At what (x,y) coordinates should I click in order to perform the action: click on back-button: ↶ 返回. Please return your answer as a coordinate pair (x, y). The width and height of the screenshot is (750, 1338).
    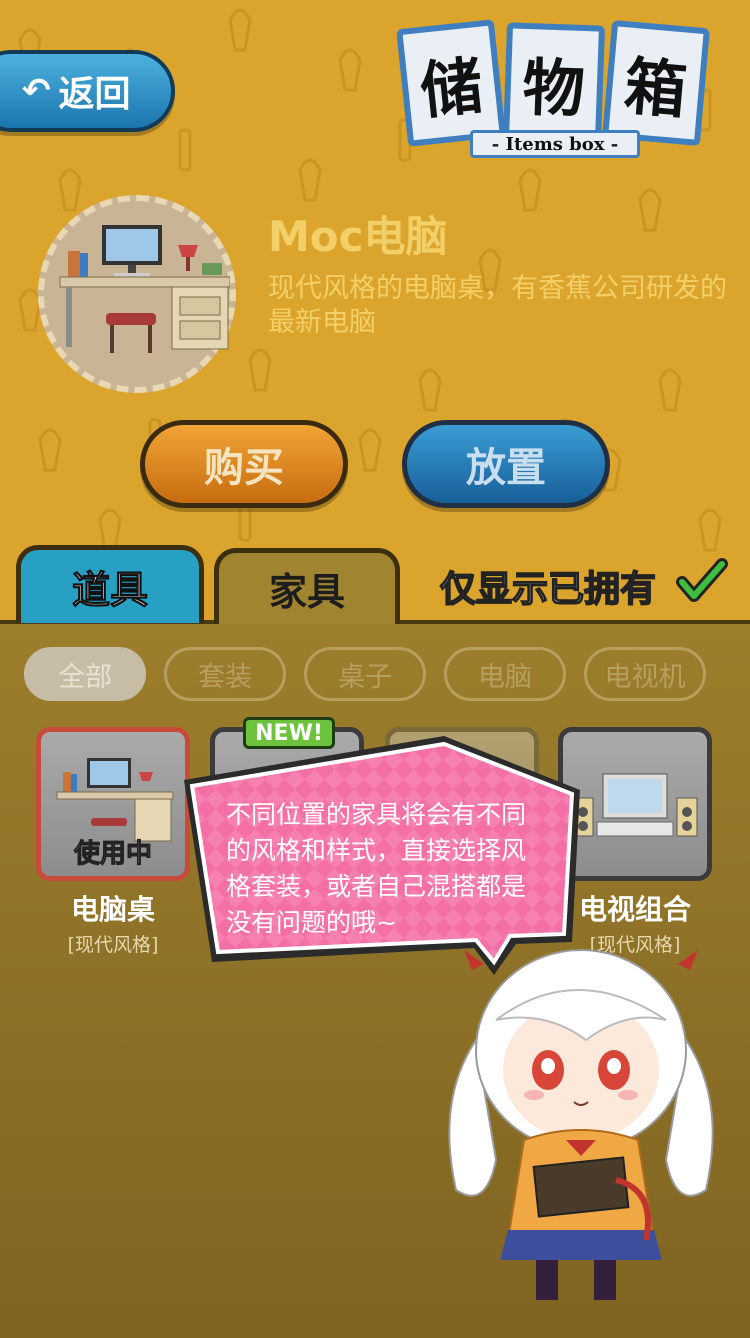
    Looking at the image, I should click on (87, 91).